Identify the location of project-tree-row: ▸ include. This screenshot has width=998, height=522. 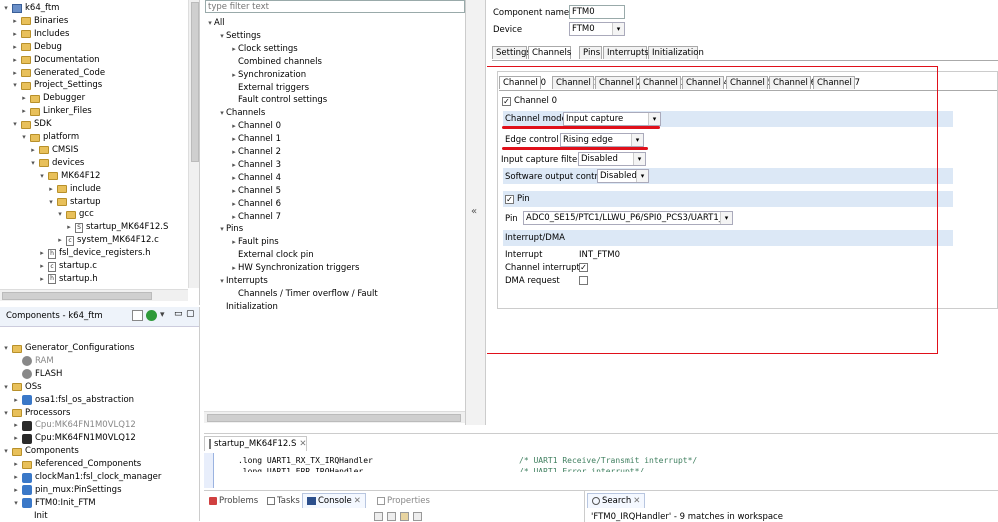
(74, 189).